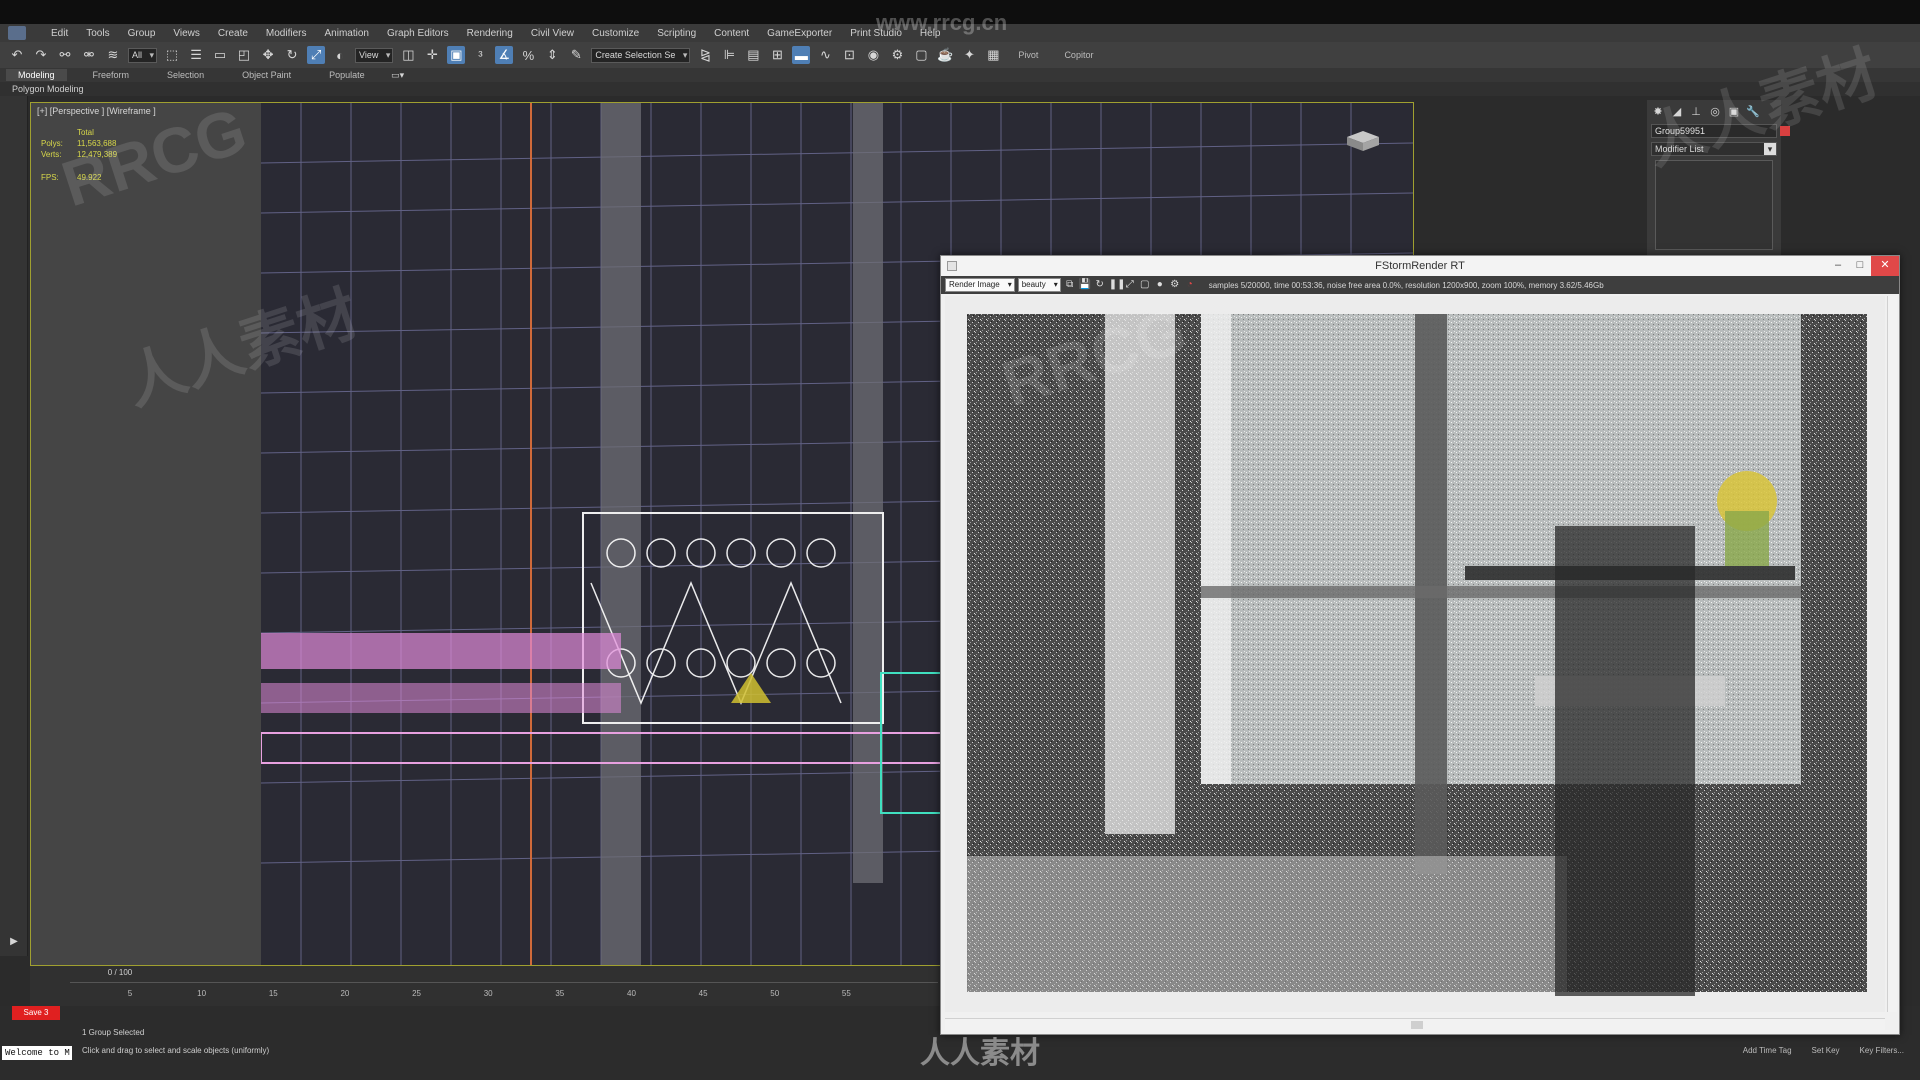 Image resolution: width=1920 pixels, height=1080 pixels. I want to click on snaps-toggle-icon: ³, so click(480, 55).